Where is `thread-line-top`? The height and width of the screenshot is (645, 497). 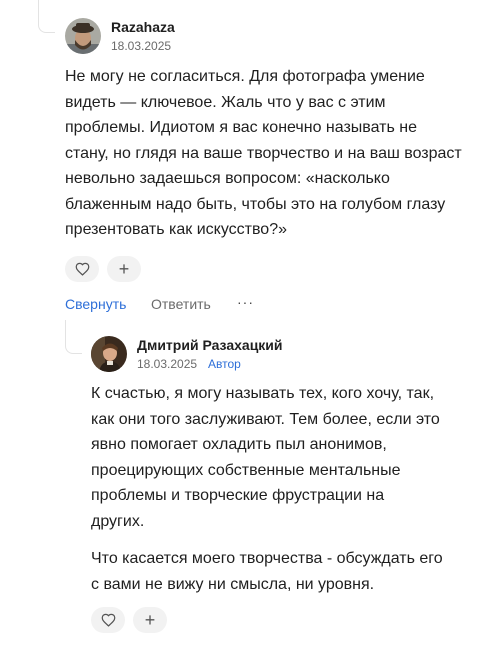
thread-line-top is located at coordinates (46, 16).